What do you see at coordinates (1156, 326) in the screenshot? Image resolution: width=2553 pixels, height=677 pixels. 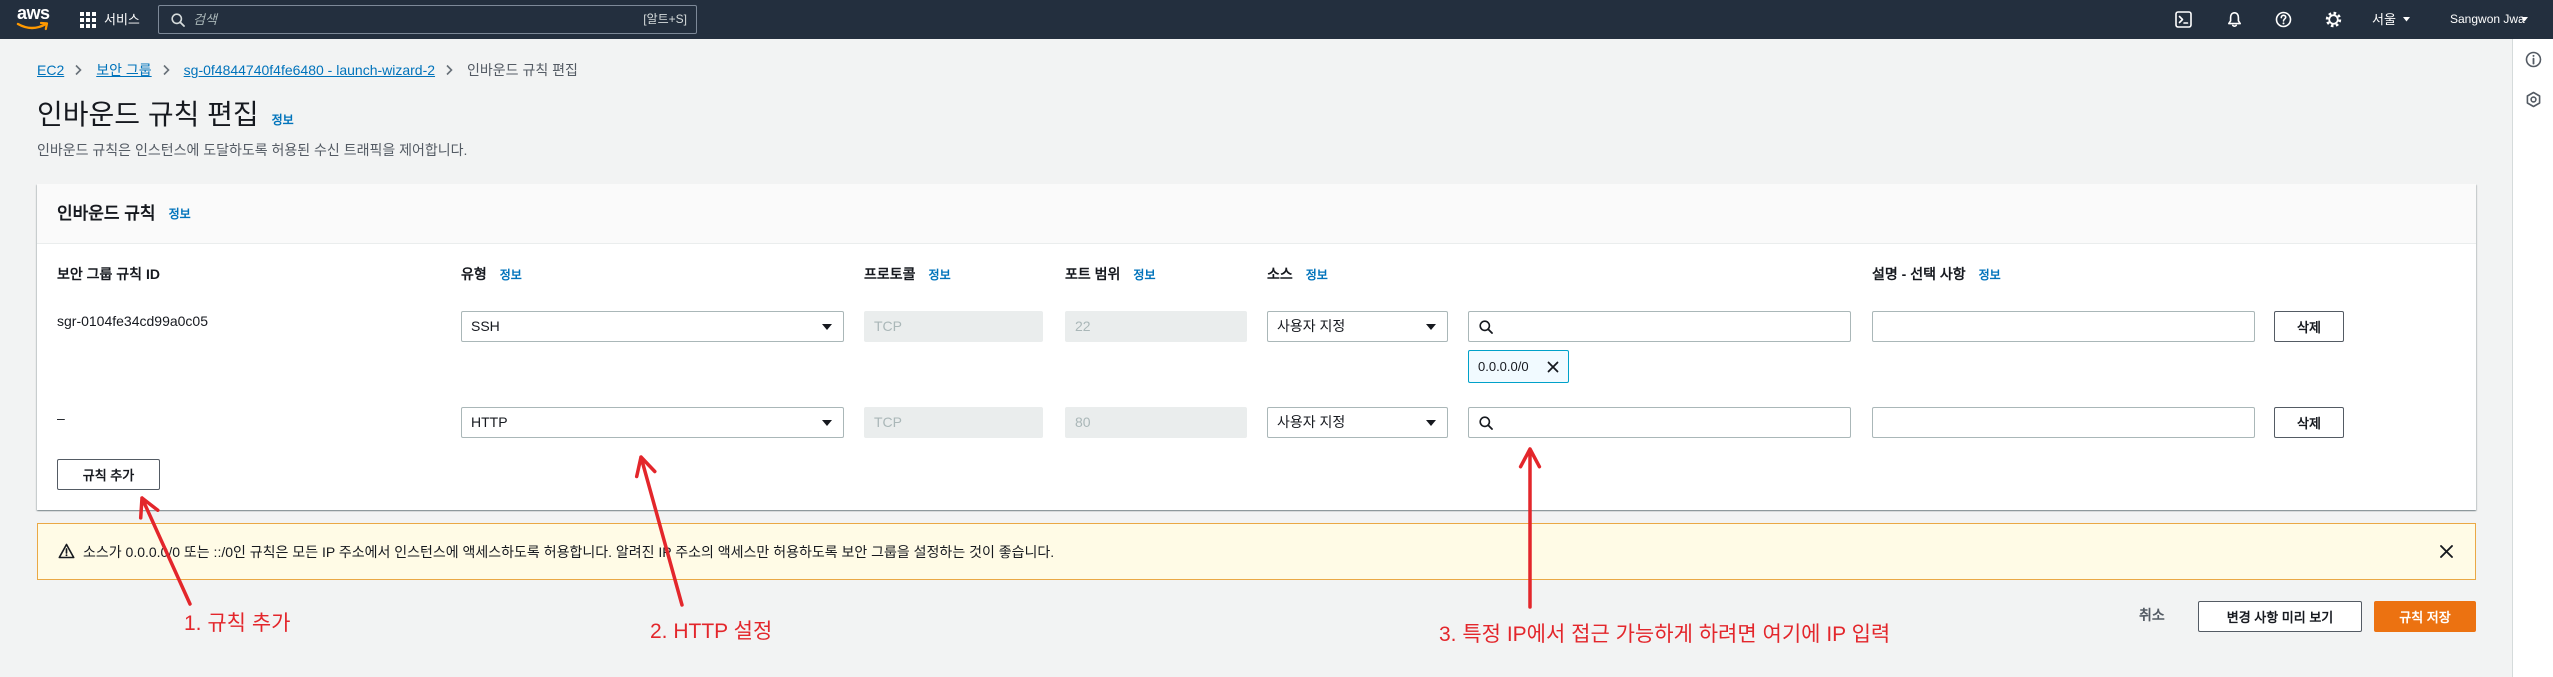 I see `port-range-field: 22` at bounding box center [1156, 326].